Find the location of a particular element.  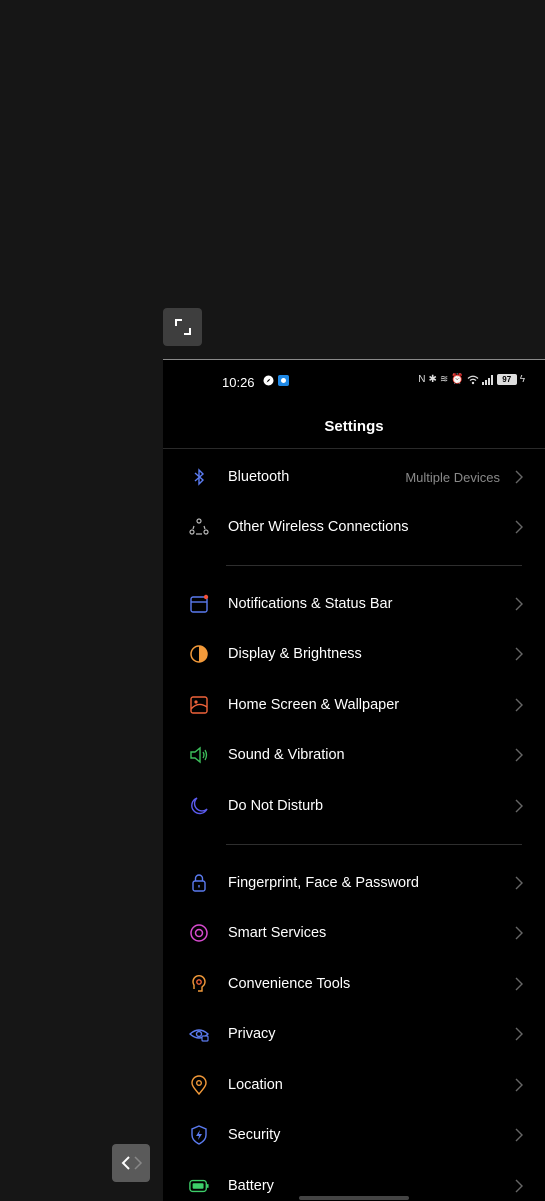

settings-item-notifications: Notifications & Status Bar is located at coordinates (354, 604).